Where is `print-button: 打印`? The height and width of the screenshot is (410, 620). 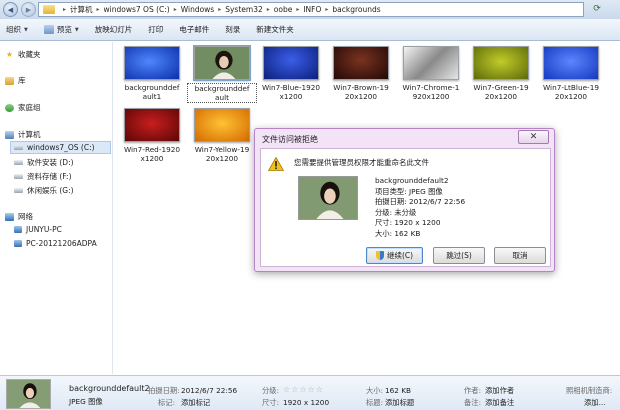
print-button: 打印 is located at coordinates (155, 29).